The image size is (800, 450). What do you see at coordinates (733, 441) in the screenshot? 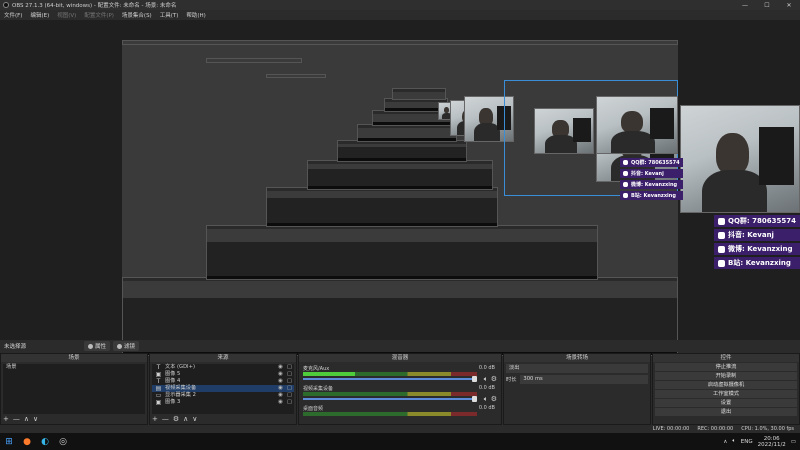
I see `volume-icon: 🔈︎` at bounding box center [733, 441].